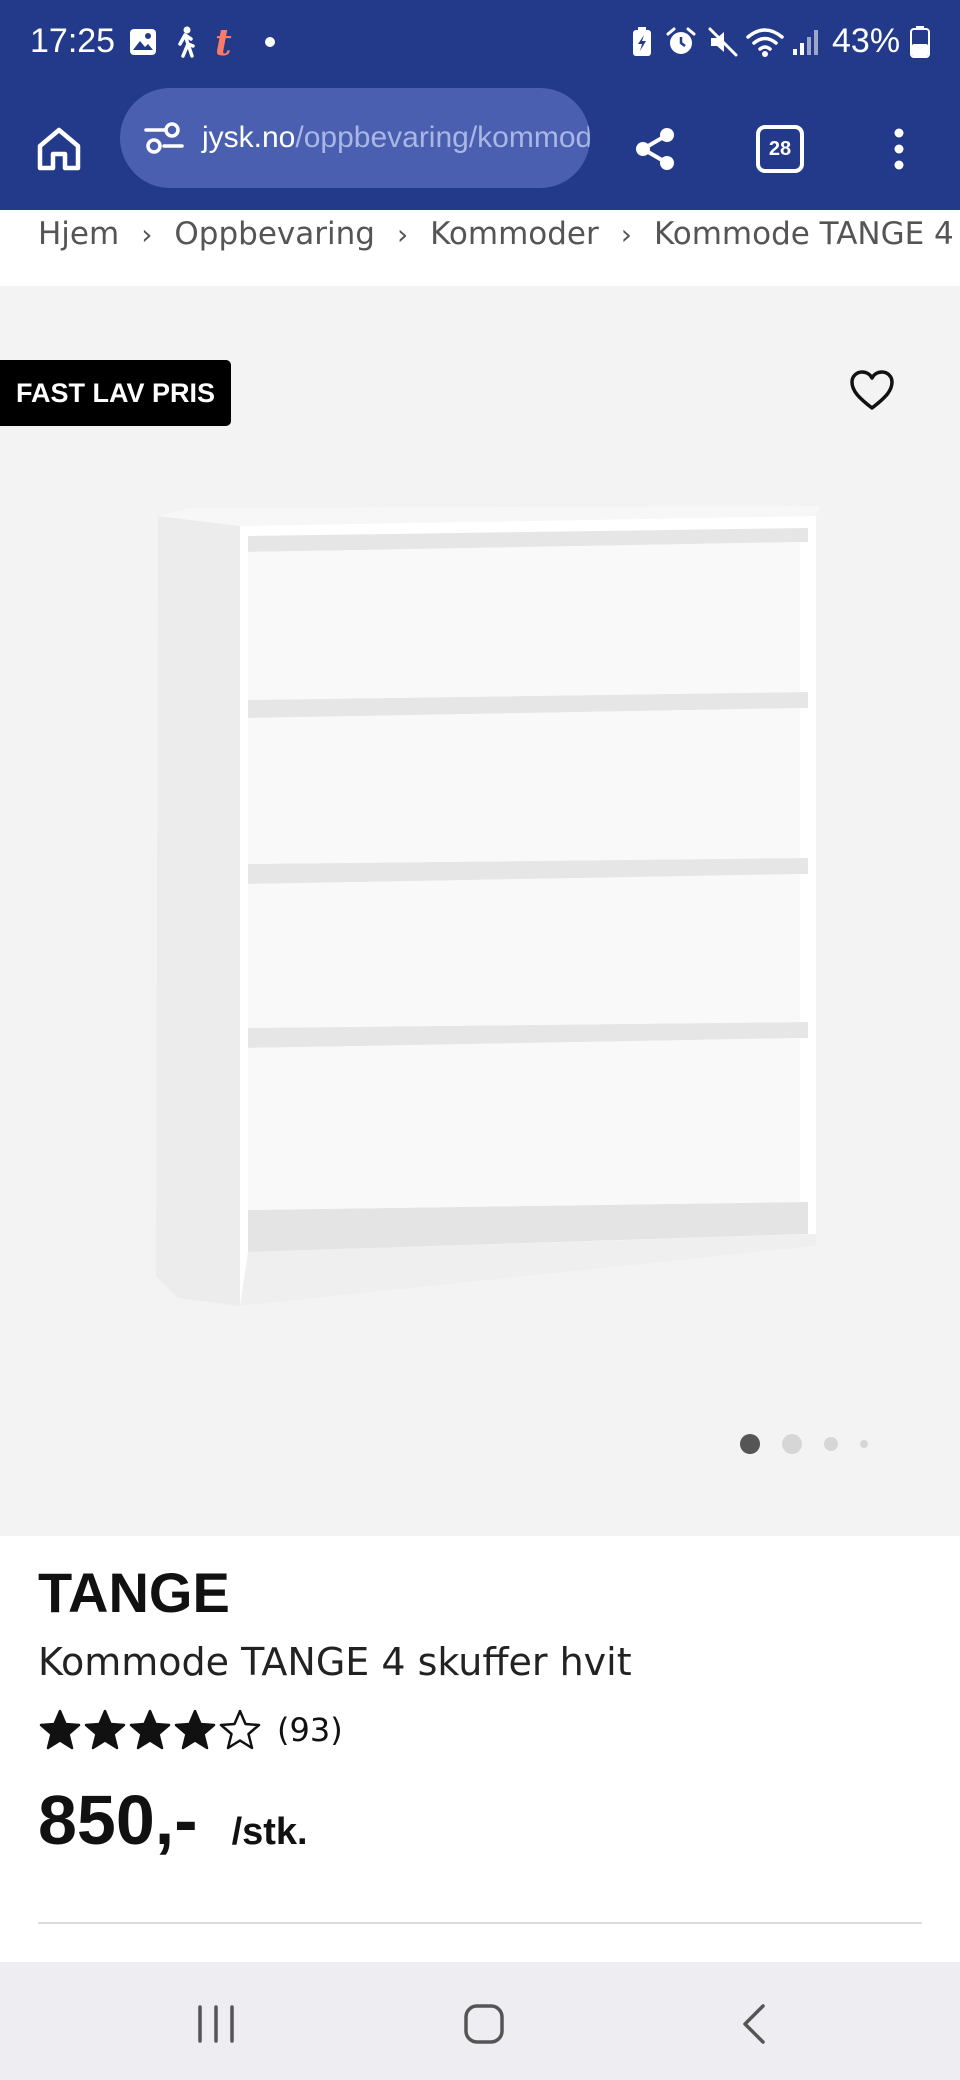  What do you see at coordinates (223, 42) in the screenshot?
I see `svg-text: t` at bounding box center [223, 42].